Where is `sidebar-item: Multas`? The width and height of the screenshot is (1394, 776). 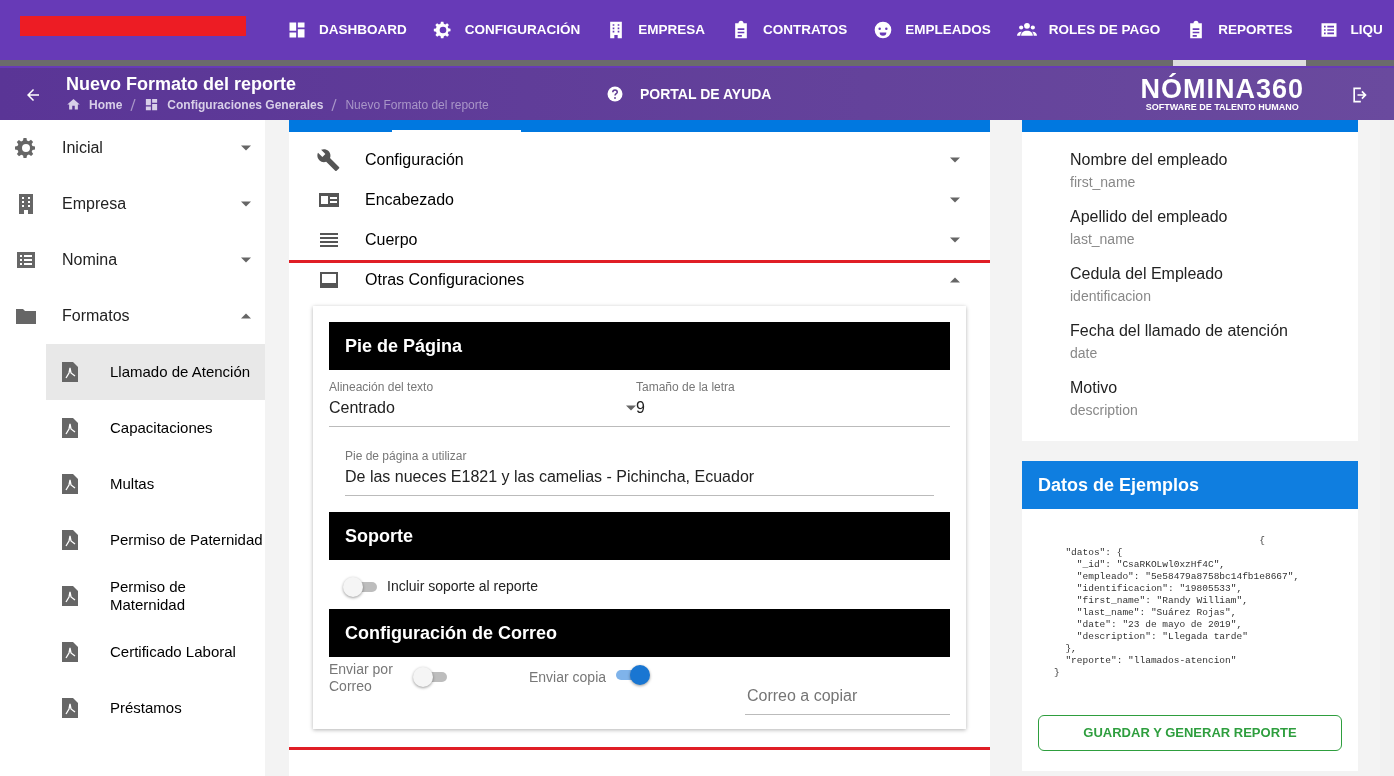 sidebar-item: Multas is located at coordinates (155, 484).